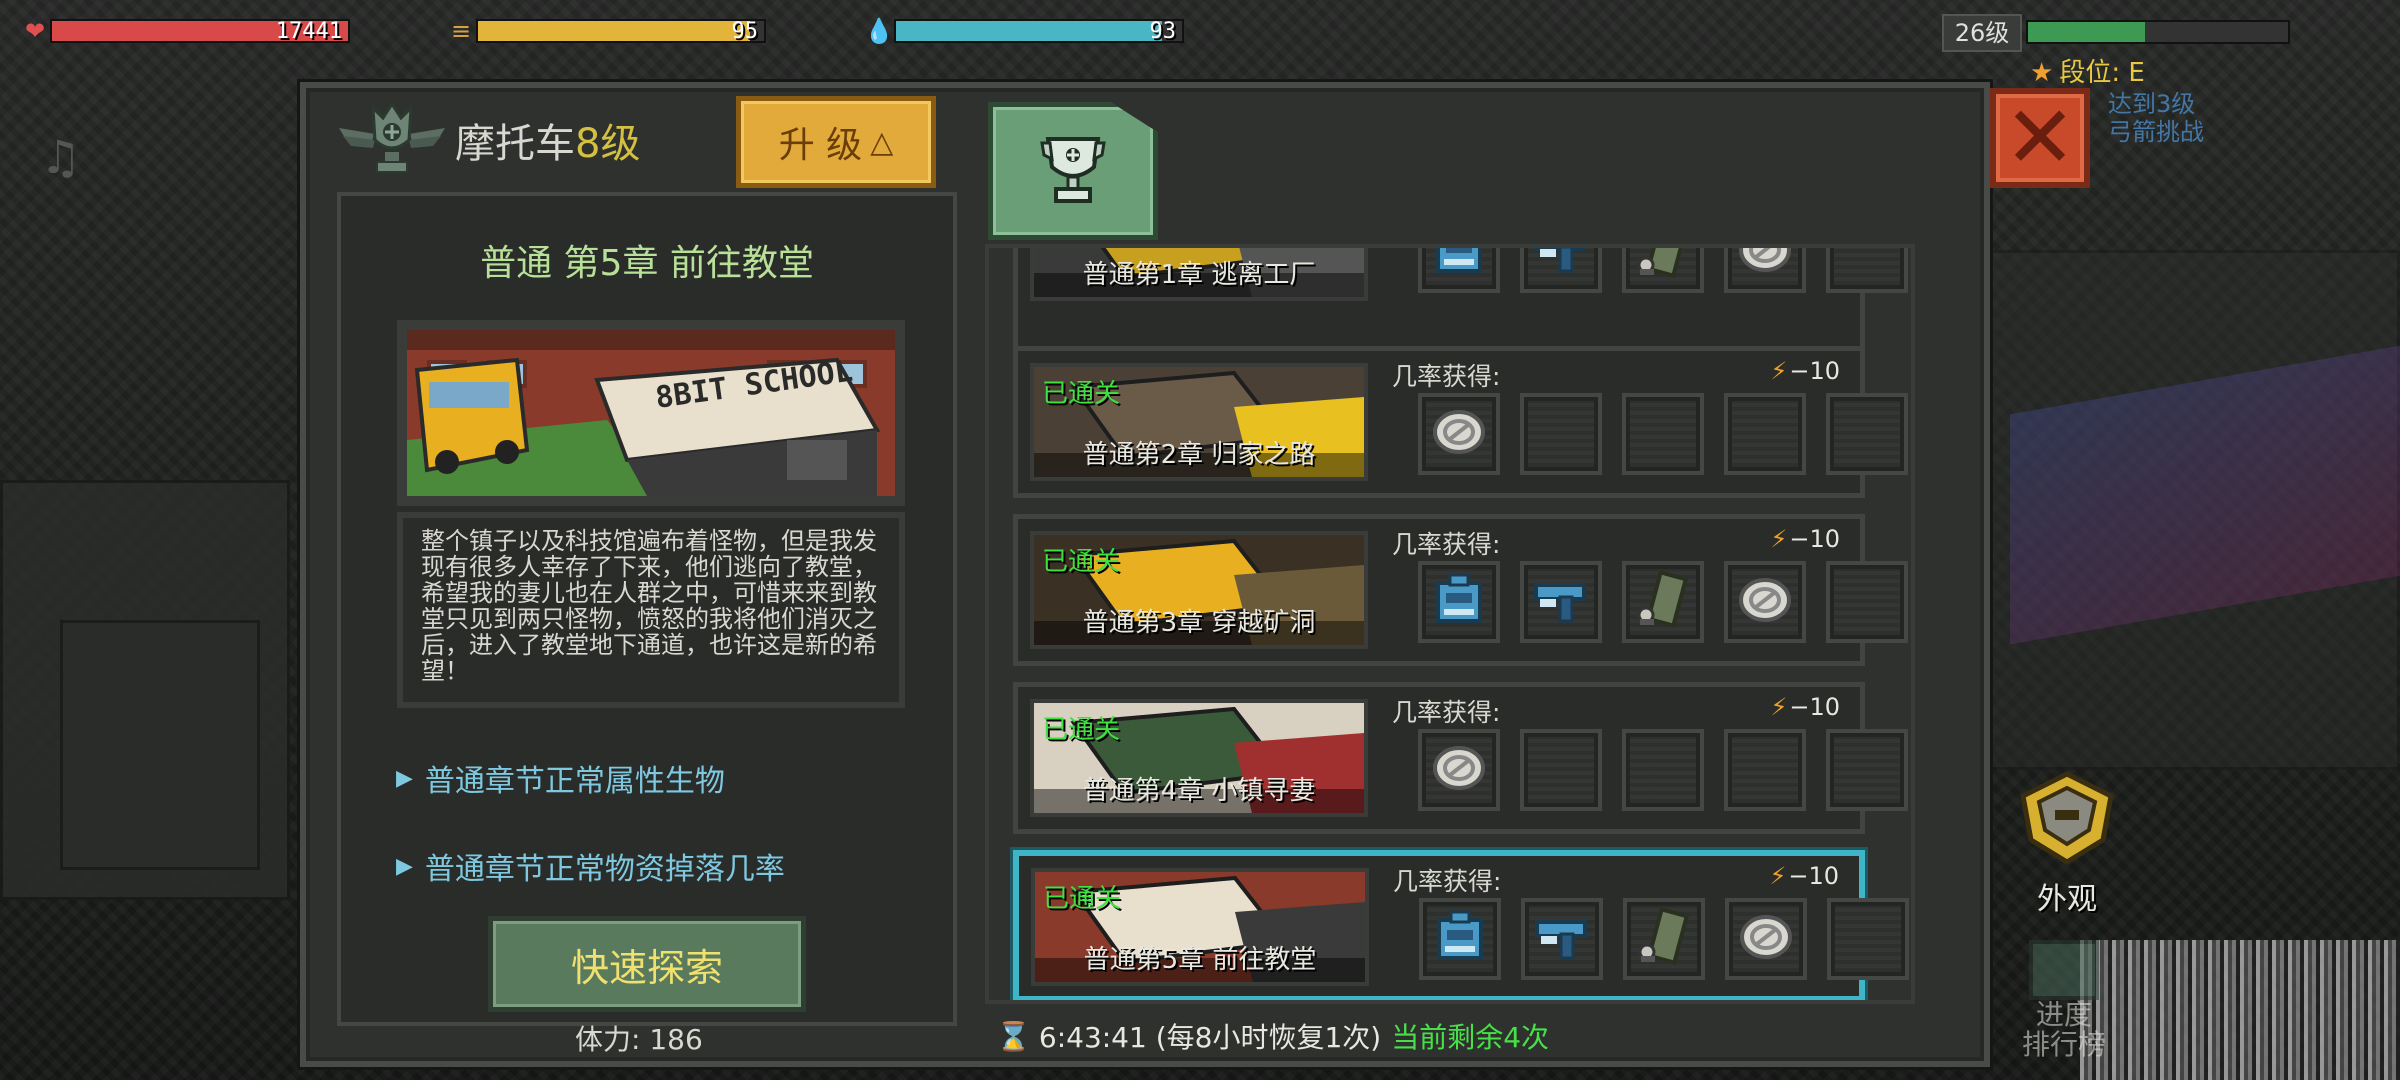 The height and width of the screenshot is (1080, 2400). Describe the element at coordinates (2040, 138) in the screenshot. I see `close-button: ✕` at that location.